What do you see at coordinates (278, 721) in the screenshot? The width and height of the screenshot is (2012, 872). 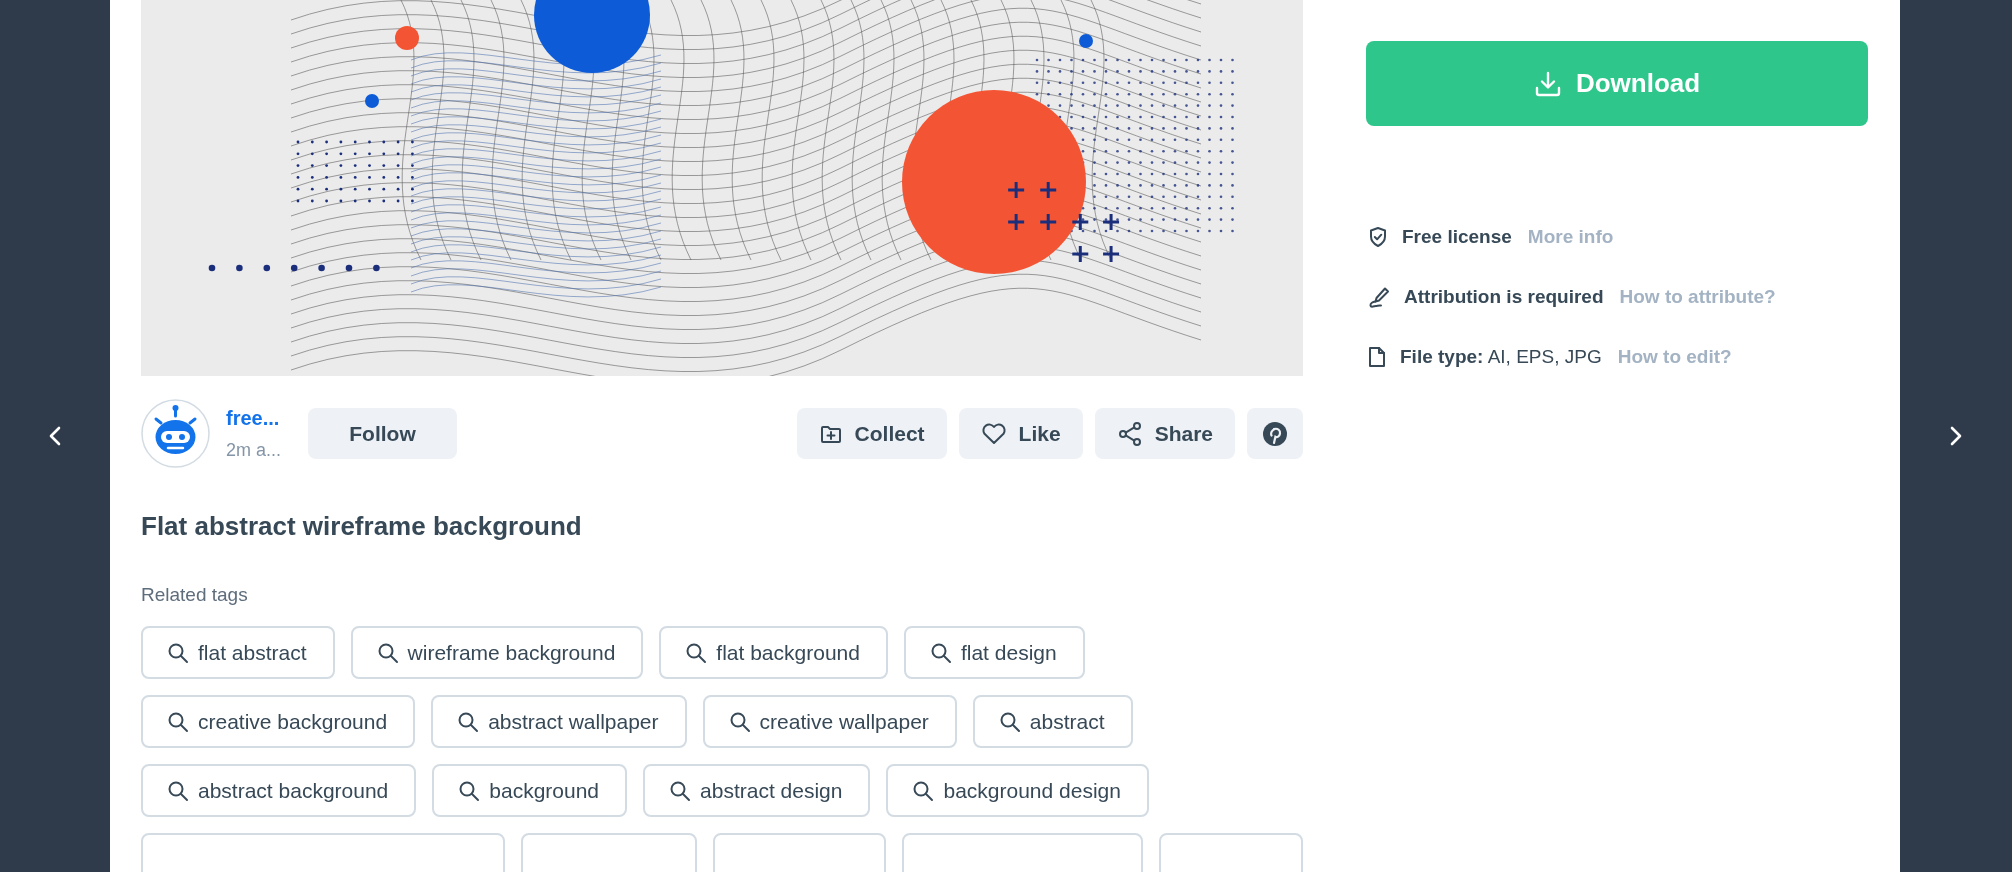 I see `tag-button: creative background` at bounding box center [278, 721].